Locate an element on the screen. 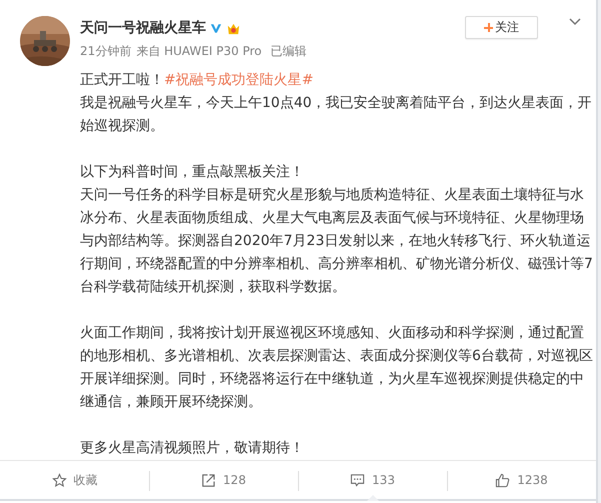  post-text: 更多火星高清视频照片，敬请期待！ is located at coordinates (192, 448).